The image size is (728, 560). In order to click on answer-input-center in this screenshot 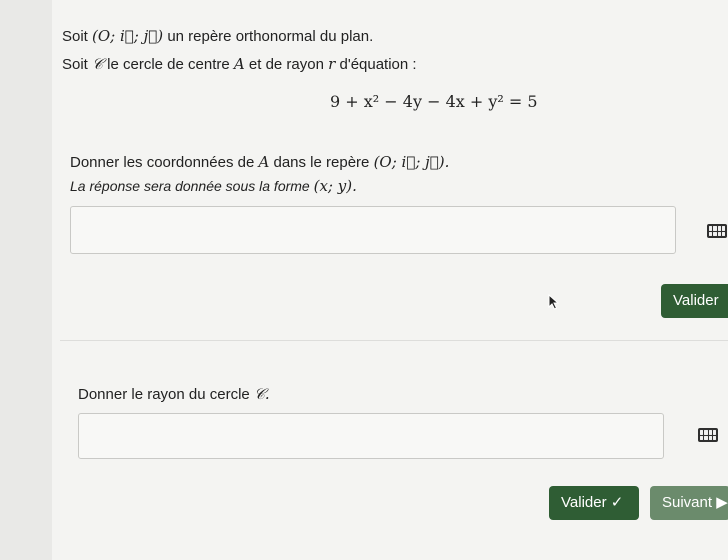, I will do `click(373, 230)`.